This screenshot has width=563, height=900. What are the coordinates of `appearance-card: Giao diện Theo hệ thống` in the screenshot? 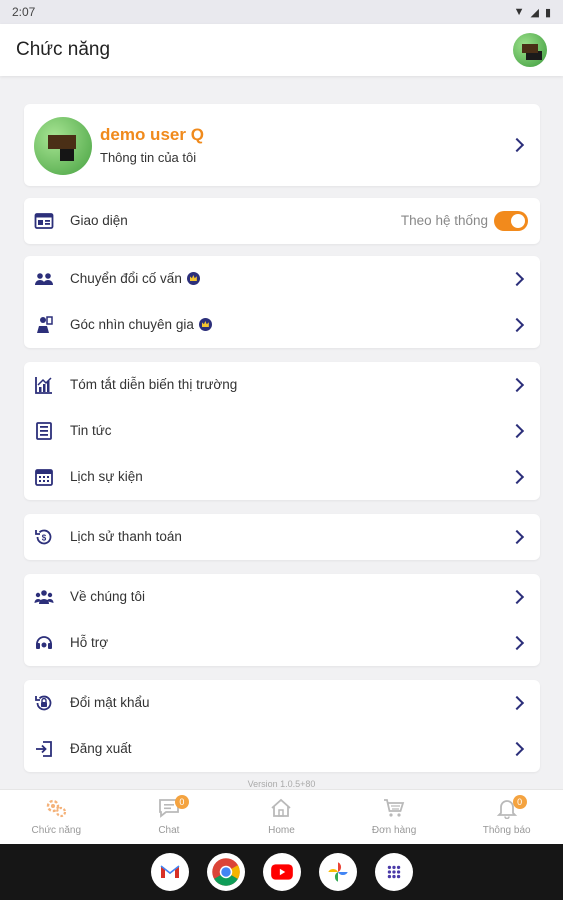 It's located at (282, 221).